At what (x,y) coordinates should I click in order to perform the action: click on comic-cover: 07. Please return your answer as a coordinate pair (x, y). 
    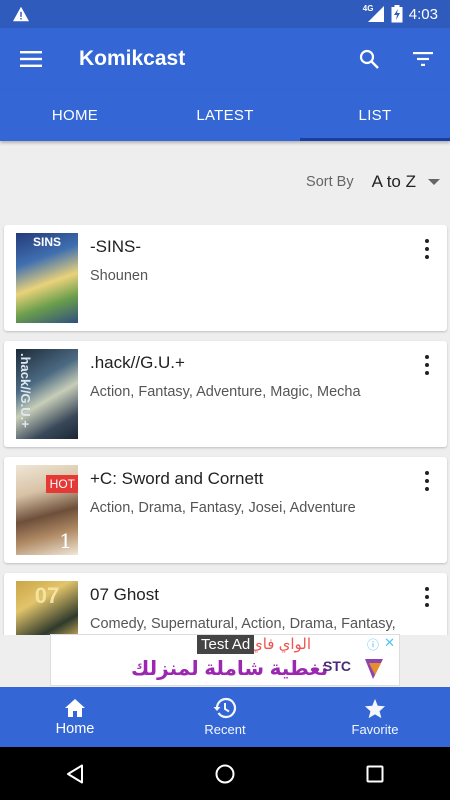
    Looking at the image, I should click on (47, 608).